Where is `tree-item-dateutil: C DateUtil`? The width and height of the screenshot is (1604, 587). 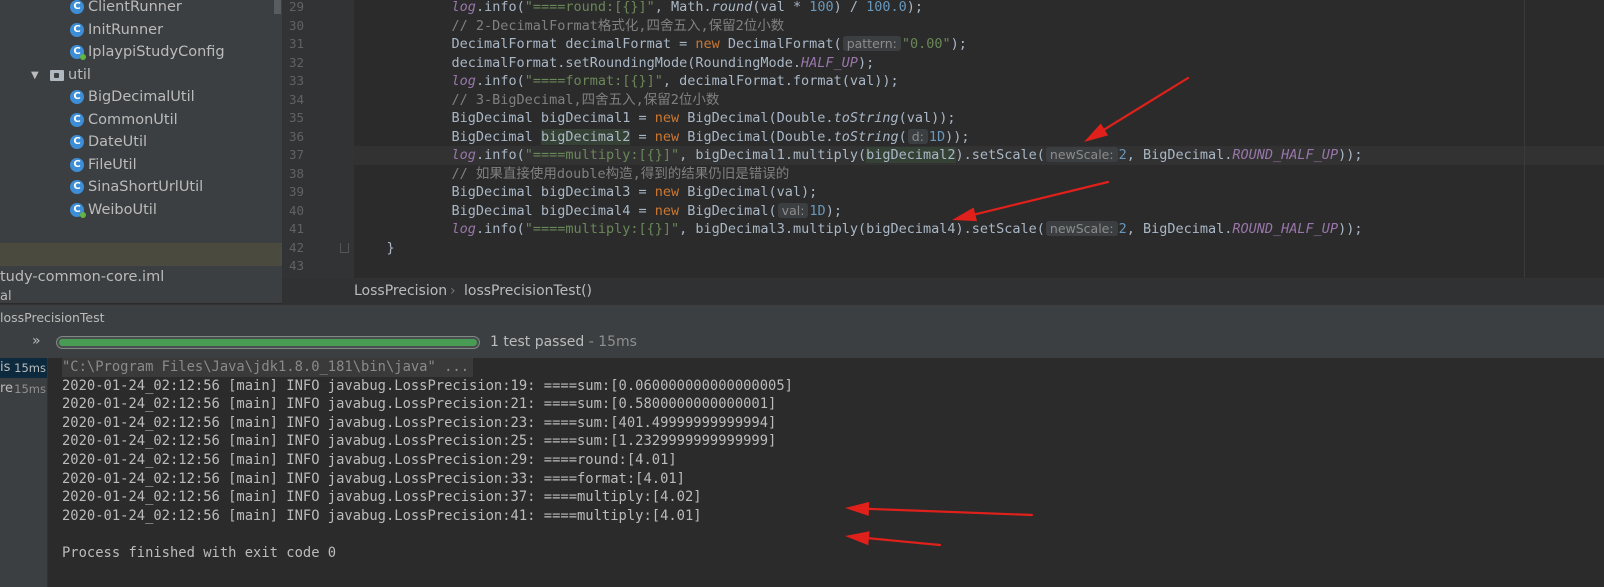
tree-item-dateutil: C DateUtil is located at coordinates (135, 142).